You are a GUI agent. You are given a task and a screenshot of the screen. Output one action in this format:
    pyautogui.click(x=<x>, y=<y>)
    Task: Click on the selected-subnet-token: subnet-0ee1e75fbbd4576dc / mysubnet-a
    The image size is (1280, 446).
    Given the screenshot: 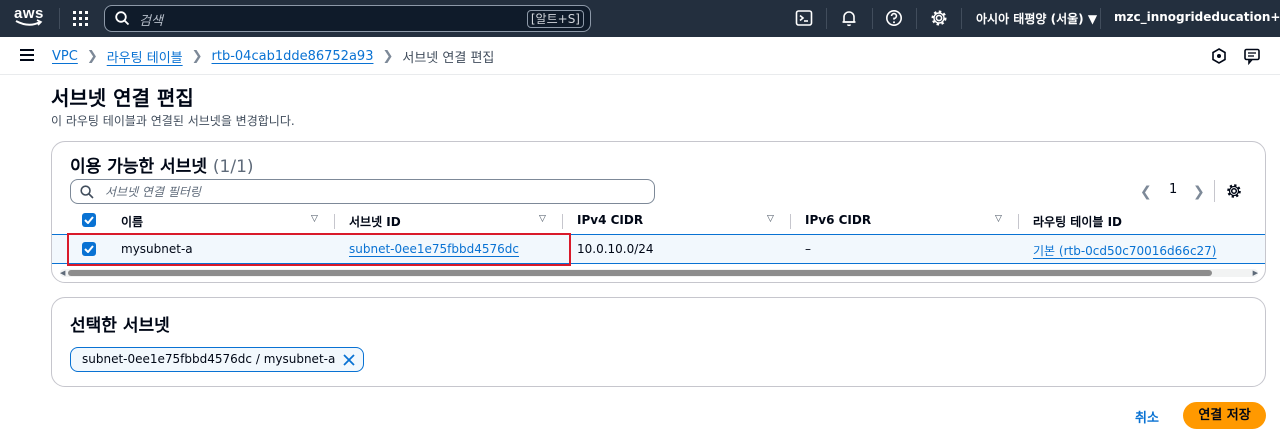 What is the action you would take?
    pyautogui.click(x=217, y=359)
    